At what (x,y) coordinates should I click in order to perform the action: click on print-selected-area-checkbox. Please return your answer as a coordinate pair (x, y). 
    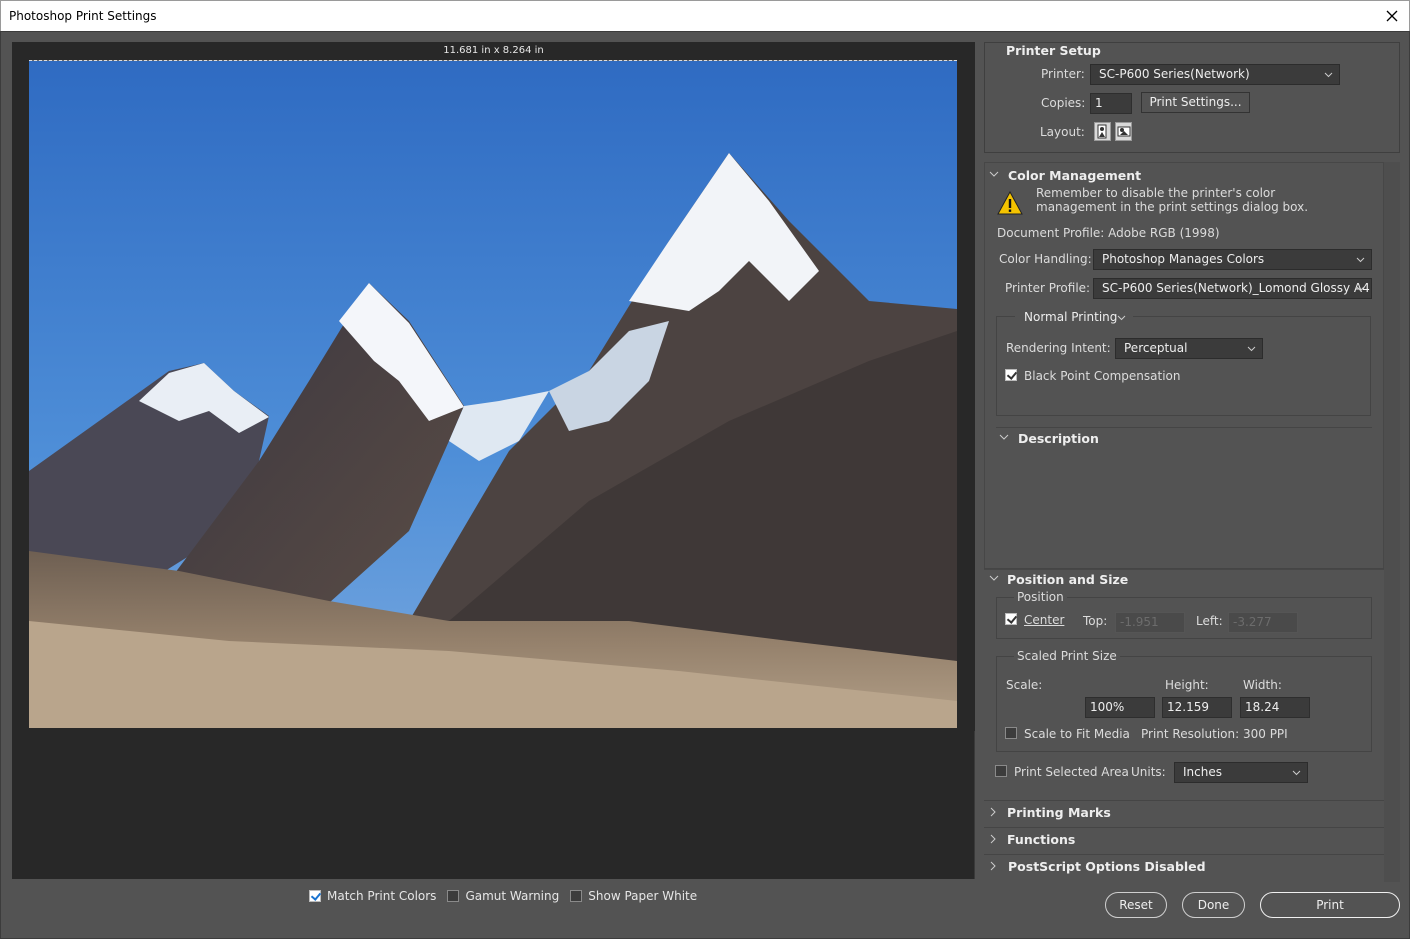
    Looking at the image, I should click on (1001, 771).